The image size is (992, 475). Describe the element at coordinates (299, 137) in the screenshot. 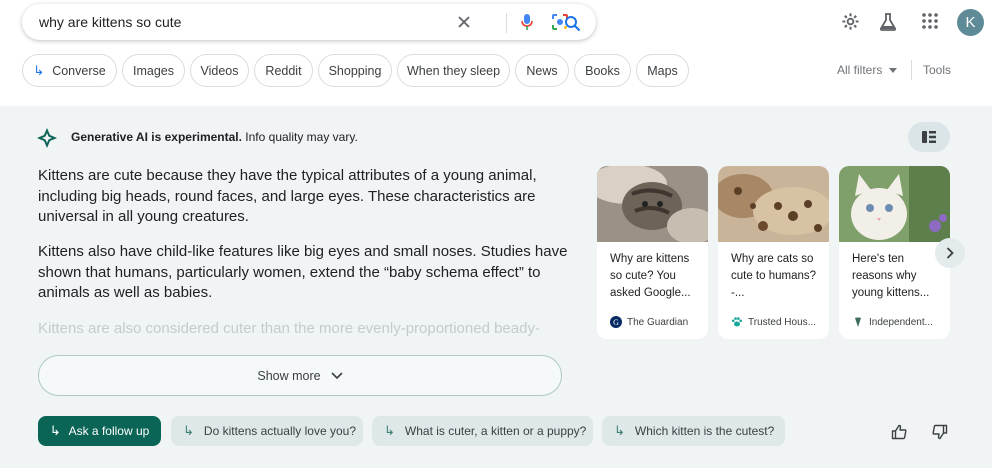

I see `notice-rest: Info quality may vary.` at that location.